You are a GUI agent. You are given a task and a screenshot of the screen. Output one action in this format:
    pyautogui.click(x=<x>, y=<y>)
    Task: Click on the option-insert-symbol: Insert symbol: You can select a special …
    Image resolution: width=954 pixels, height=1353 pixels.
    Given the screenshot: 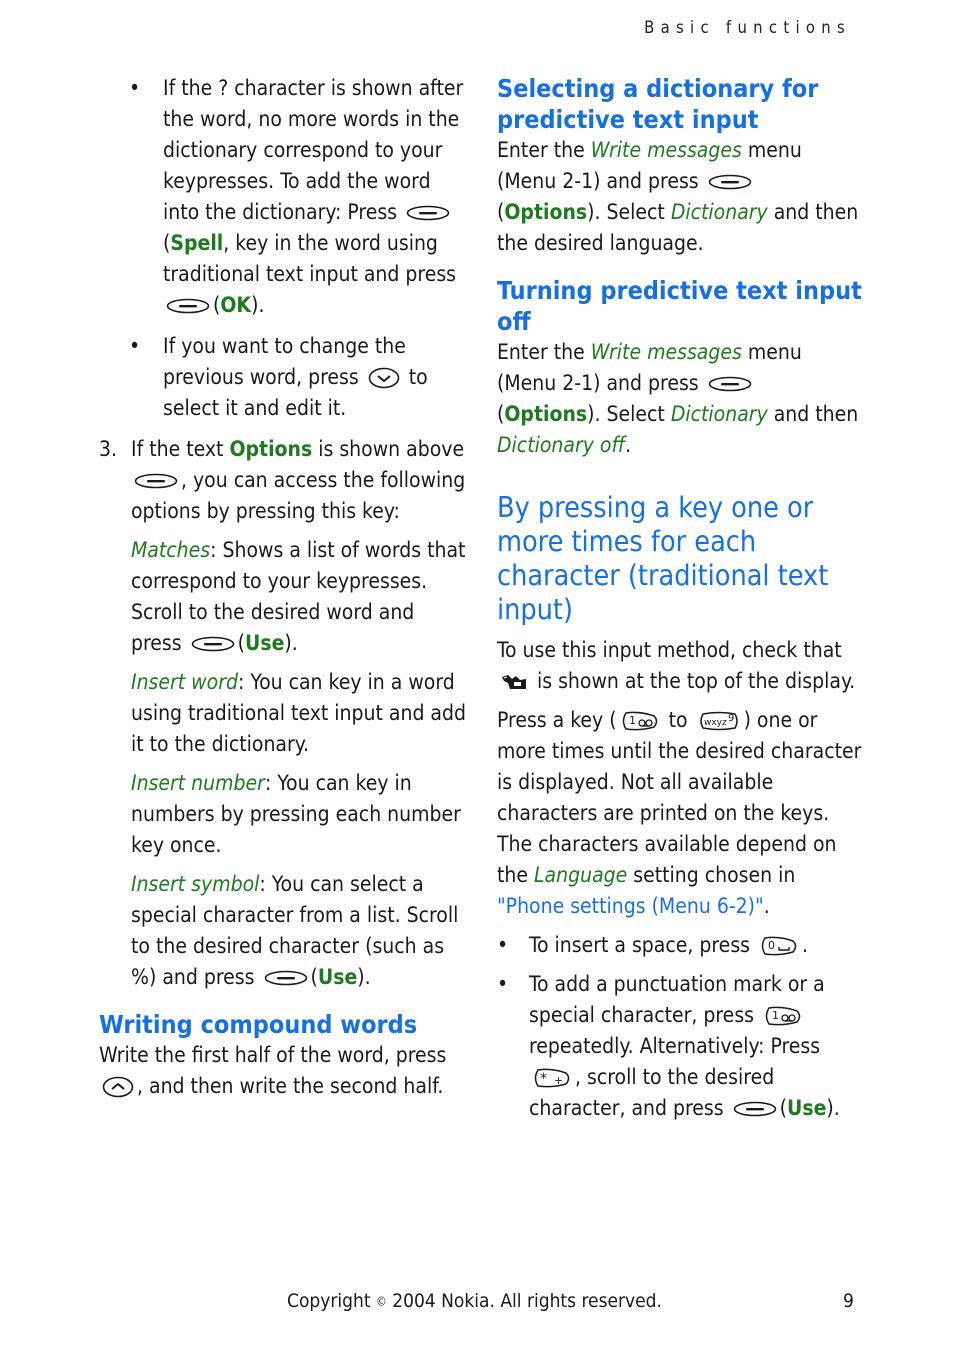 What is the action you would take?
    pyautogui.click(x=295, y=930)
    